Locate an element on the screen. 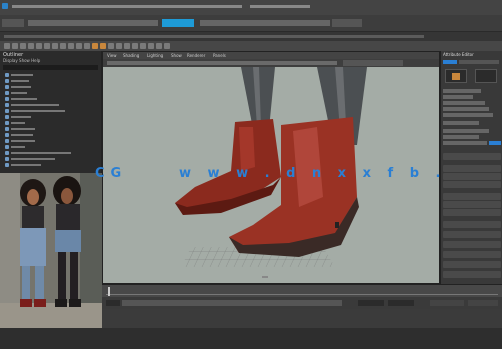 The image size is (502, 349). outliner-menu-help: Help is located at coordinates (35, 60).